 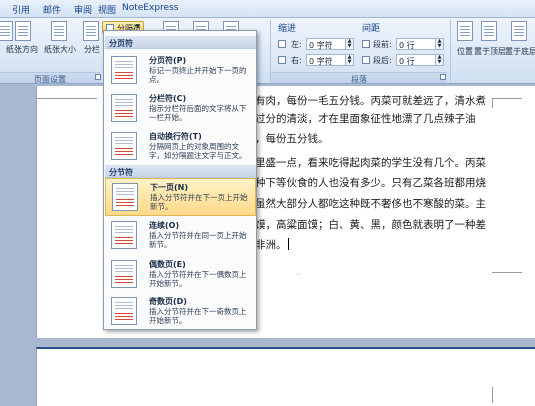 What do you see at coordinates (371, 29) in the screenshot?
I see `spacing-title: 间距` at bounding box center [371, 29].